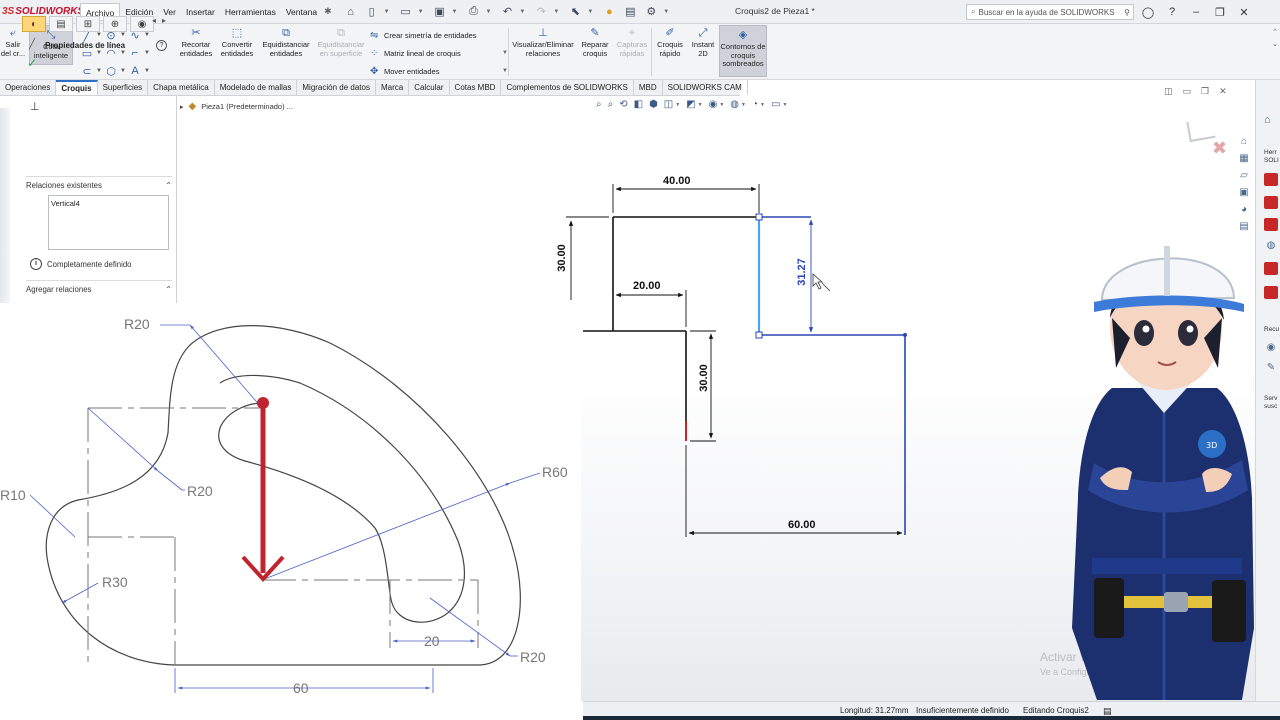  What do you see at coordinates (721, 105) in the screenshot?
I see `hide-show-caret-icon: ▼` at bounding box center [721, 105].